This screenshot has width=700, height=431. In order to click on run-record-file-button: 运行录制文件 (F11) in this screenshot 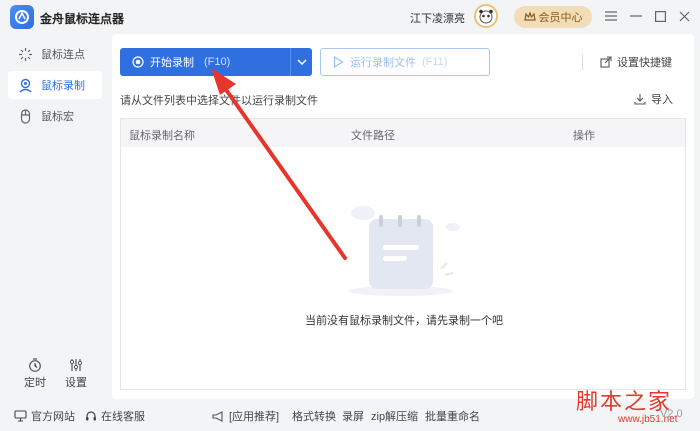, I will do `click(405, 62)`.